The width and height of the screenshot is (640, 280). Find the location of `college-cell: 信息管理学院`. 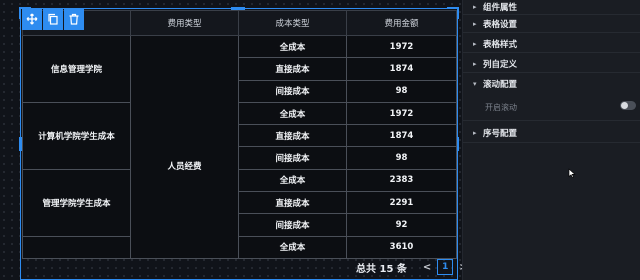

college-cell: 信息管理学院 is located at coordinates (76, 69).